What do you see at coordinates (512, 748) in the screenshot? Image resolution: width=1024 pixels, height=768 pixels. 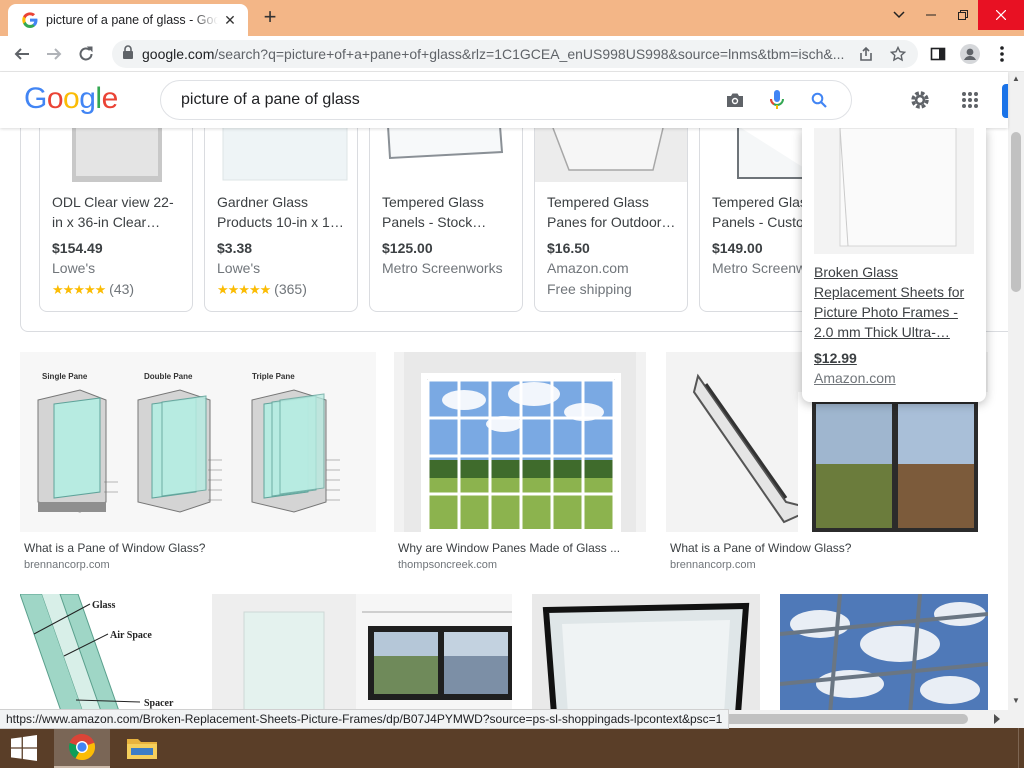 I see `windows-taskbar` at bounding box center [512, 748].